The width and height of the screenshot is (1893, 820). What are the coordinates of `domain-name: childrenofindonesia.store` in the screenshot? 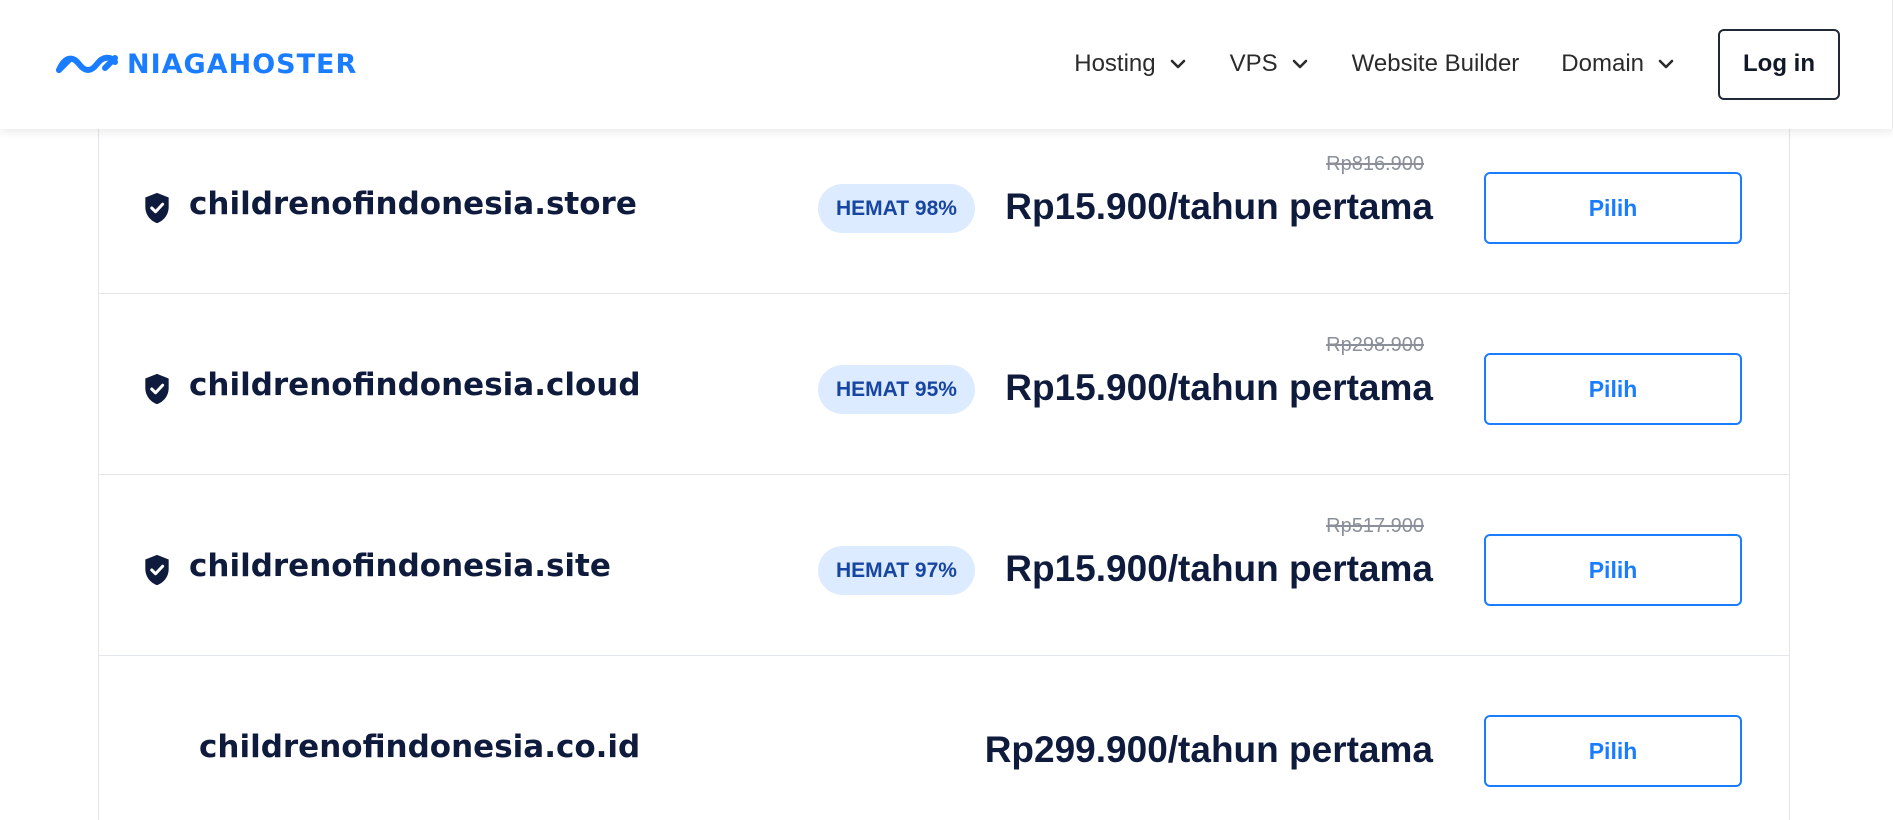 It's located at (413, 204).